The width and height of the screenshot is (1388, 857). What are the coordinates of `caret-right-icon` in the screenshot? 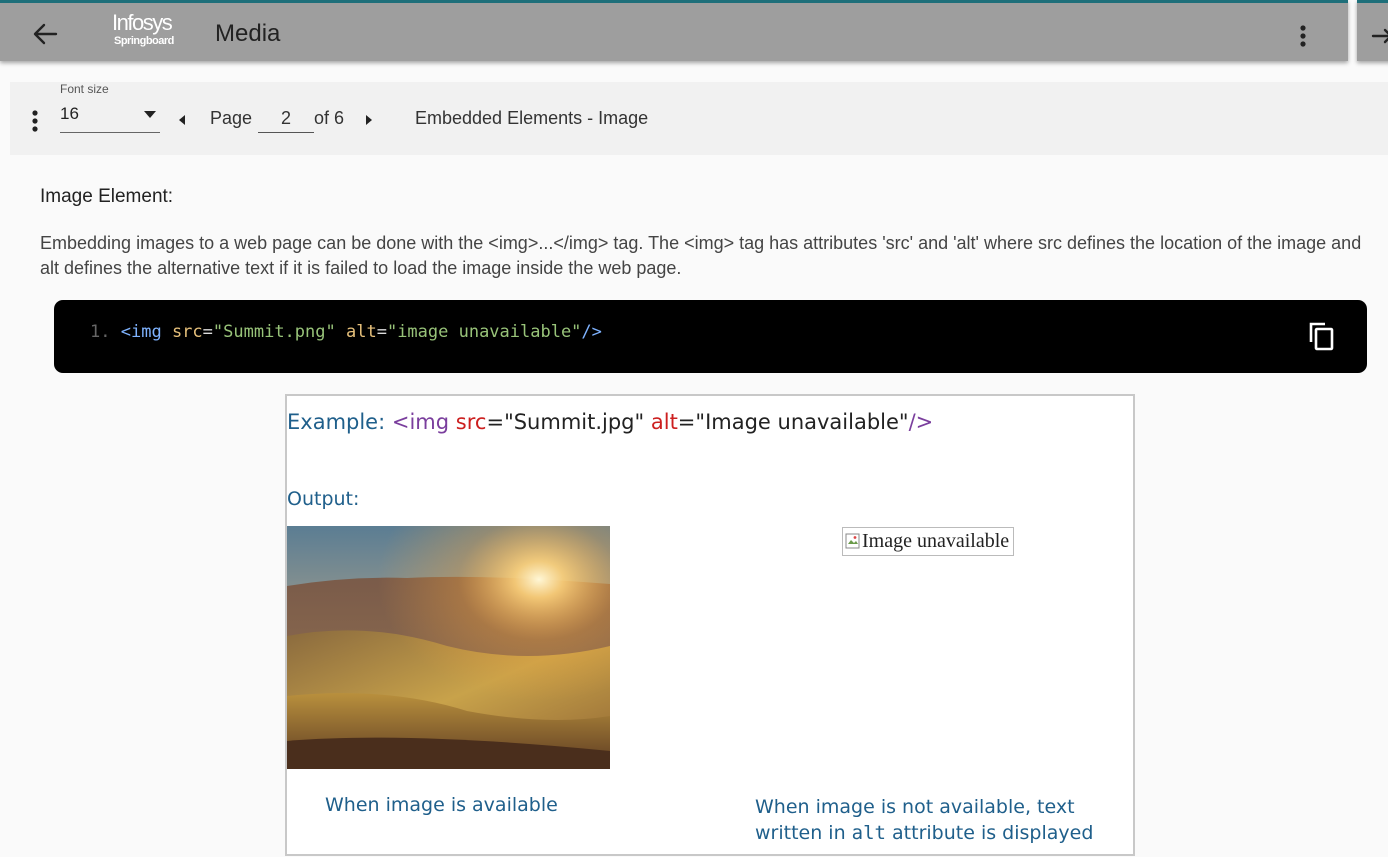 It's located at (369, 120).